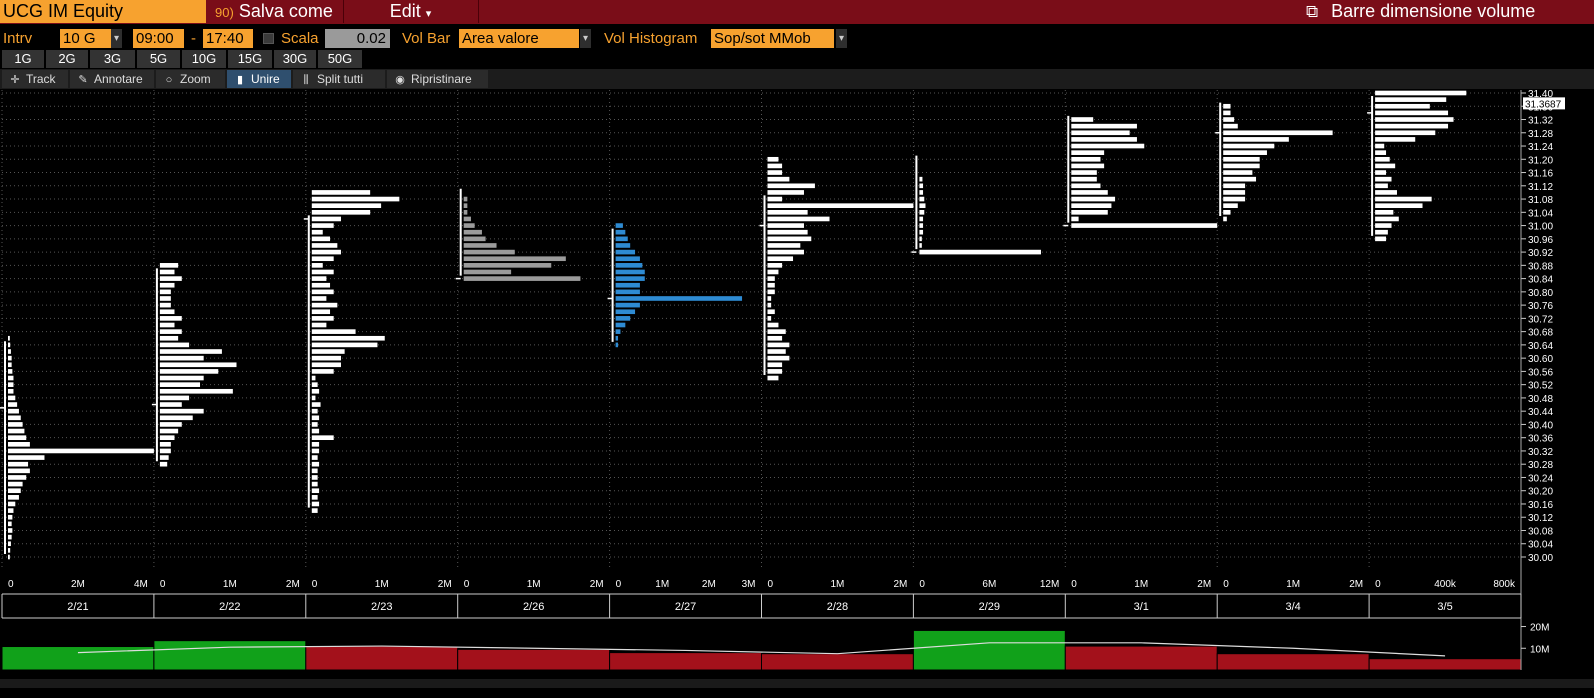 The height and width of the screenshot is (698, 1594). Describe the element at coordinates (1540, 452) in the screenshot. I see `price-tick-label: 30.32` at that location.